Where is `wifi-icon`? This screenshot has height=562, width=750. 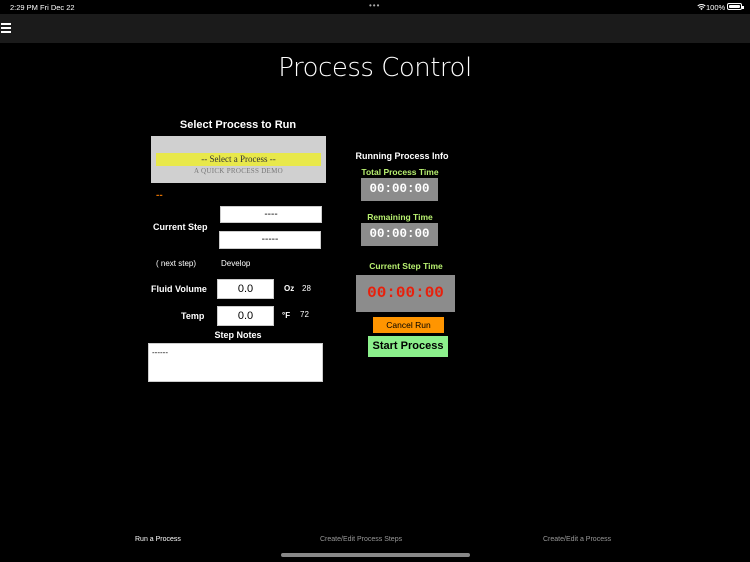
wifi-icon is located at coordinates (701, 7).